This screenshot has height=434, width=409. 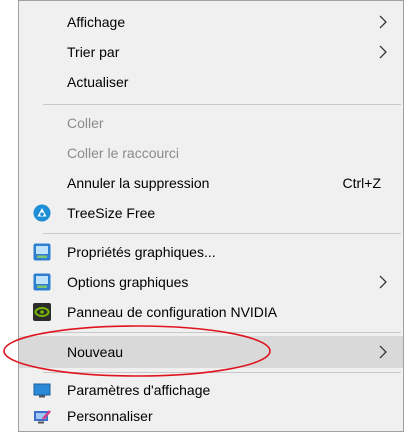 I want to click on menu-item-shortcut: Ctrl+Z, so click(x=362, y=183).